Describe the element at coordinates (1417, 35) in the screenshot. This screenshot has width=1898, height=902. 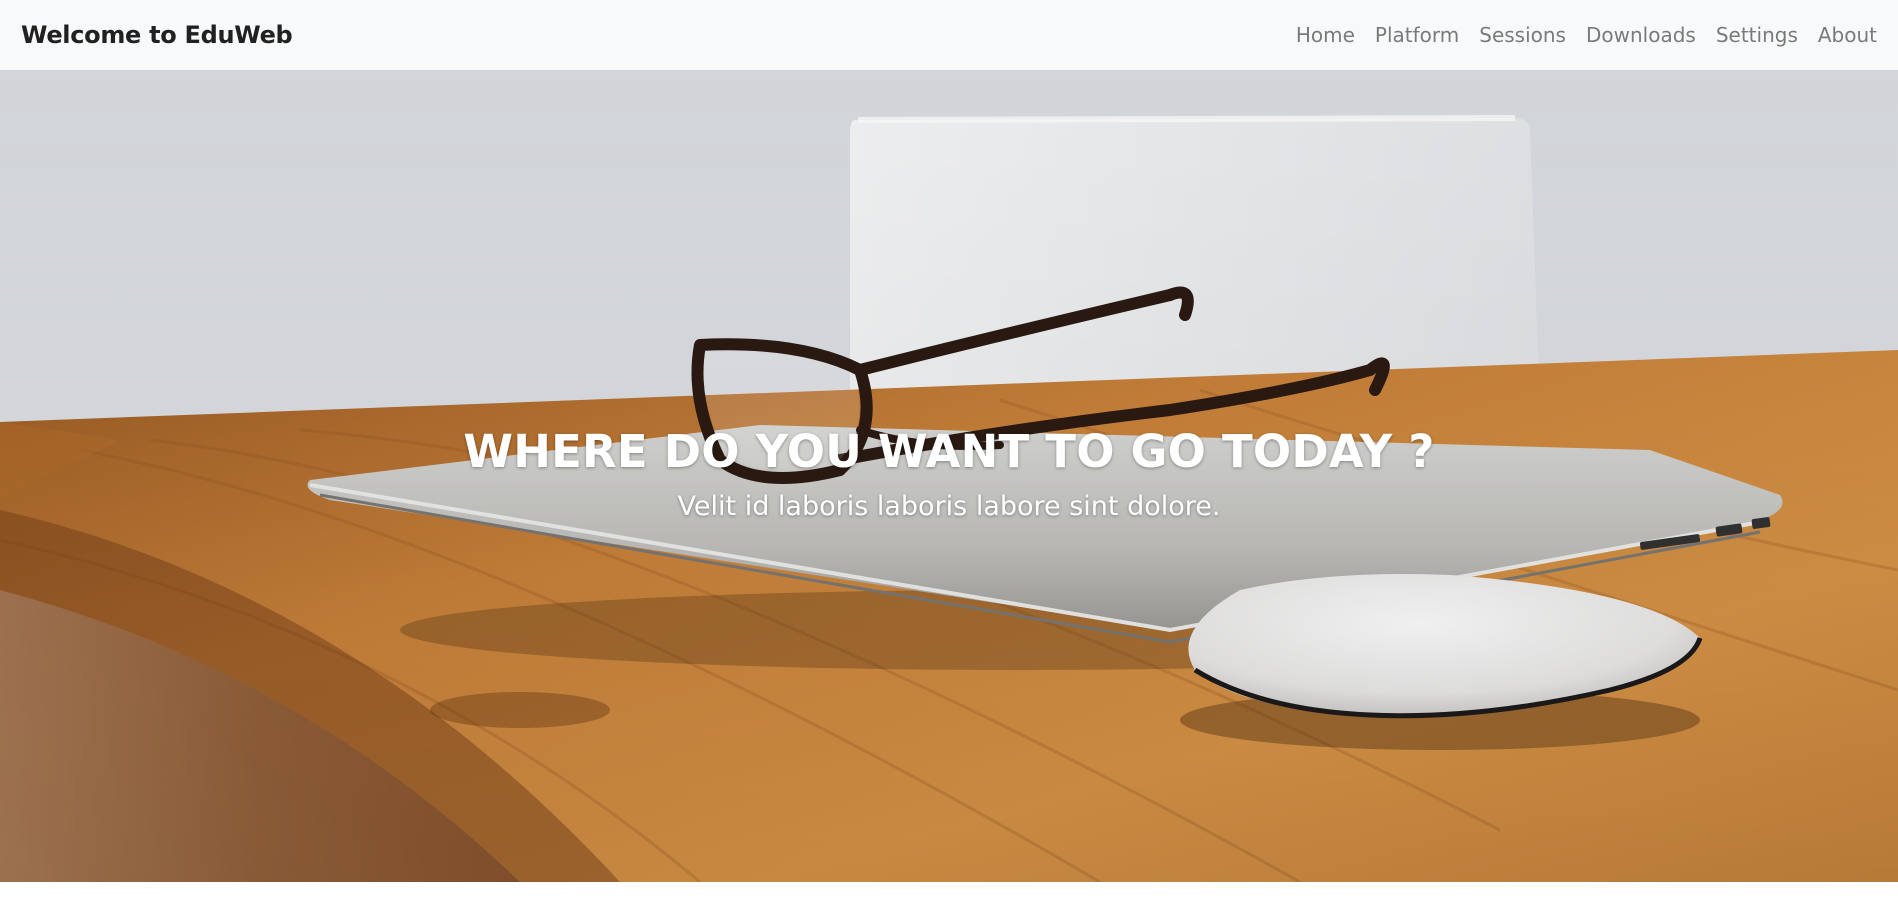
I see `nav-link-platform: Platform` at that location.